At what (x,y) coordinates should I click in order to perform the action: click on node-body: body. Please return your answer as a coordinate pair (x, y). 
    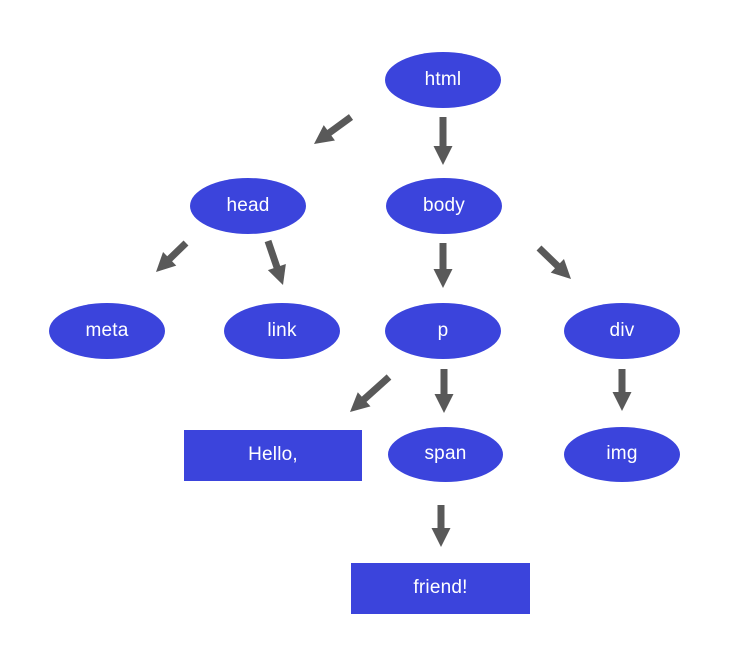
    Looking at the image, I should click on (444, 206).